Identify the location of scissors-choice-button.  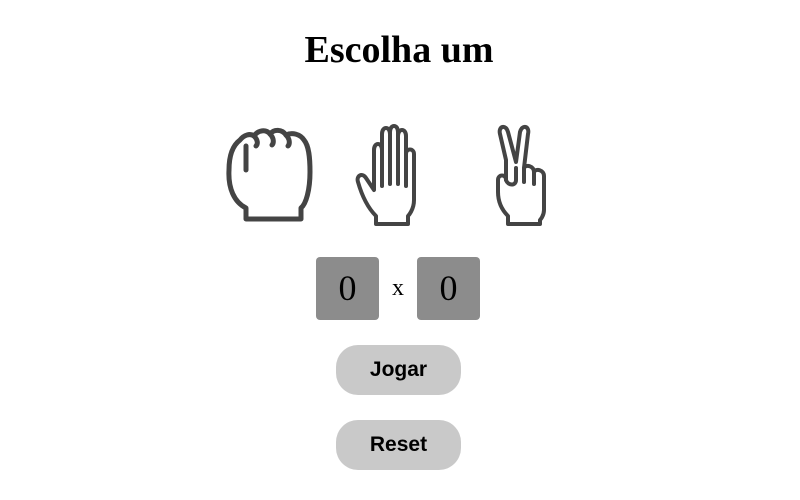
(525, 176).